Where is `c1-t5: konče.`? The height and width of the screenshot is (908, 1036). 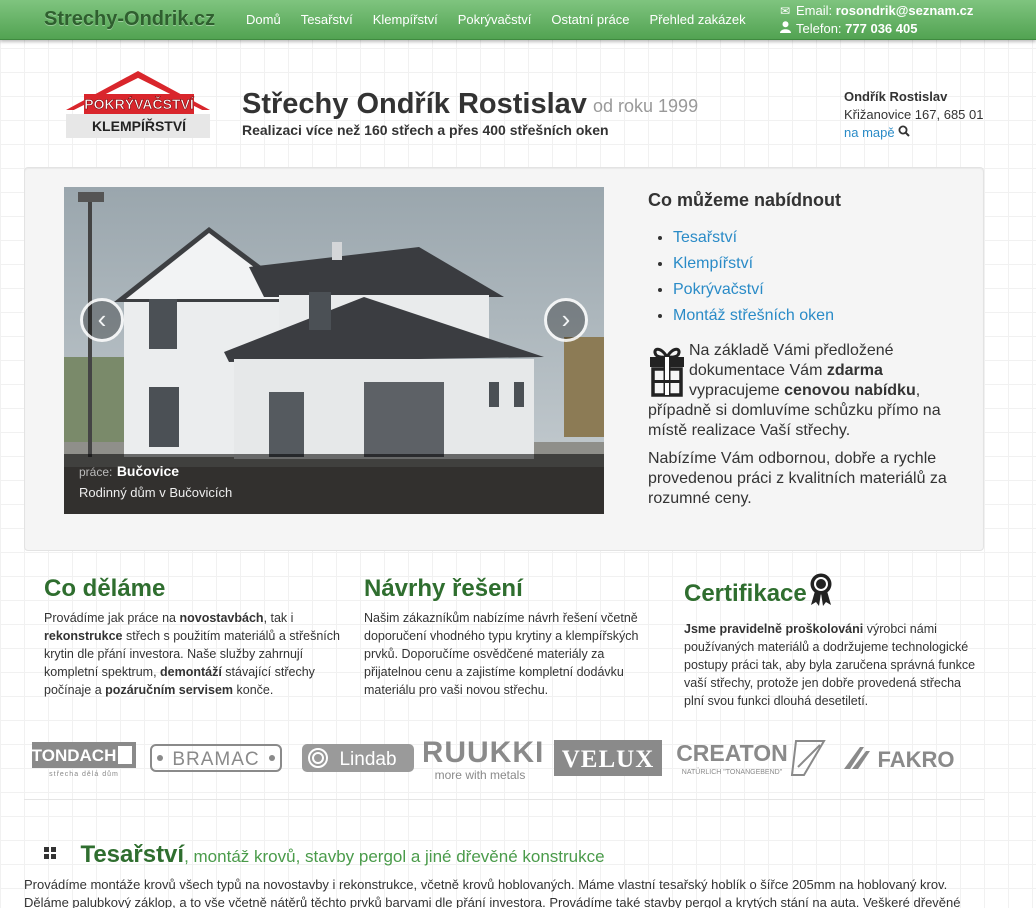 c1-t5: konče. is located at coordinates (253, 690).